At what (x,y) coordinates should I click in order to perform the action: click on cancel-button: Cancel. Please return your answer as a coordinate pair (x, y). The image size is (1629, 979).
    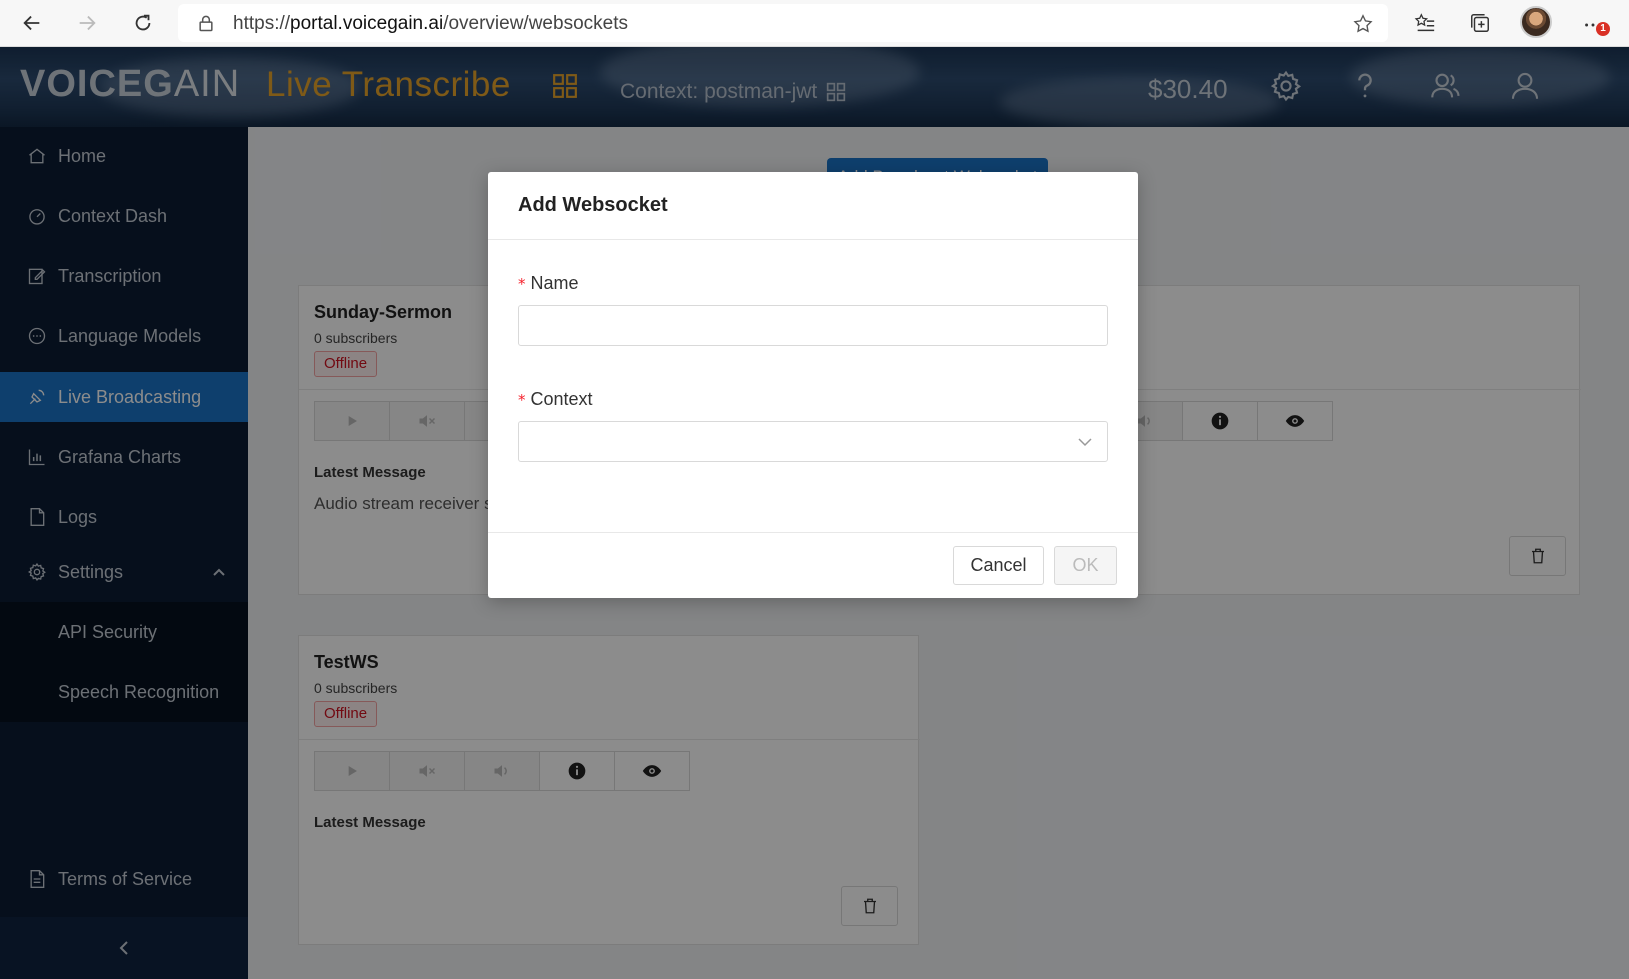
    Looking at the image, I should click on (998, 565).